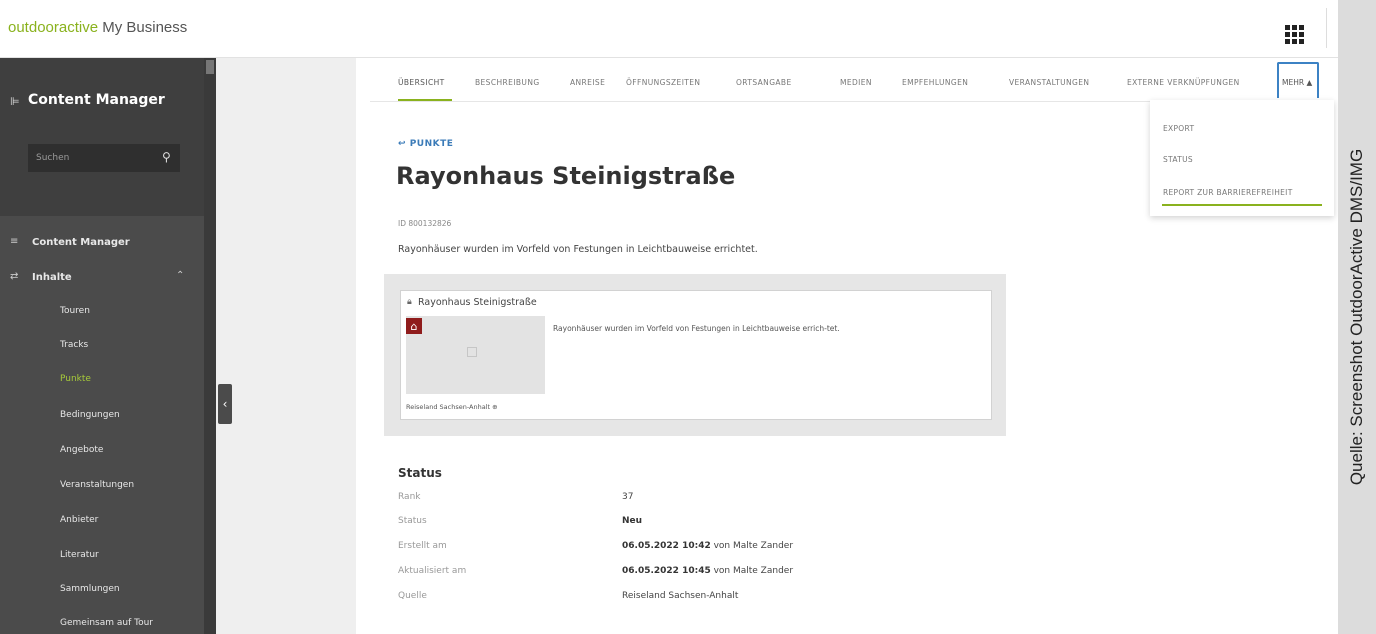 This screenshot has height=634, width=1376. I want to click on search-input, so click(104, 158).